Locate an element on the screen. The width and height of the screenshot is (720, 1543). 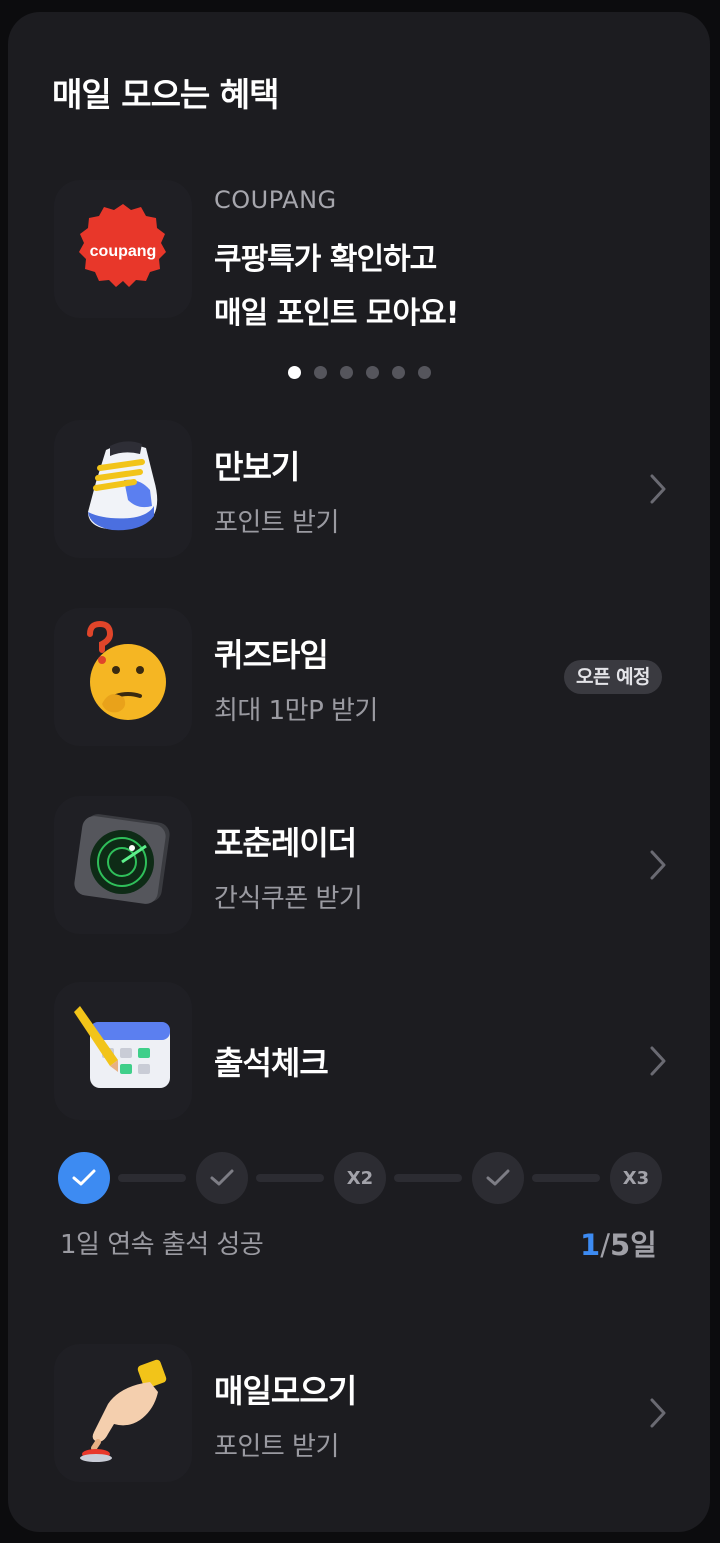
list-item-attendance: 출석체크 is located at coordinates (359, 1052).